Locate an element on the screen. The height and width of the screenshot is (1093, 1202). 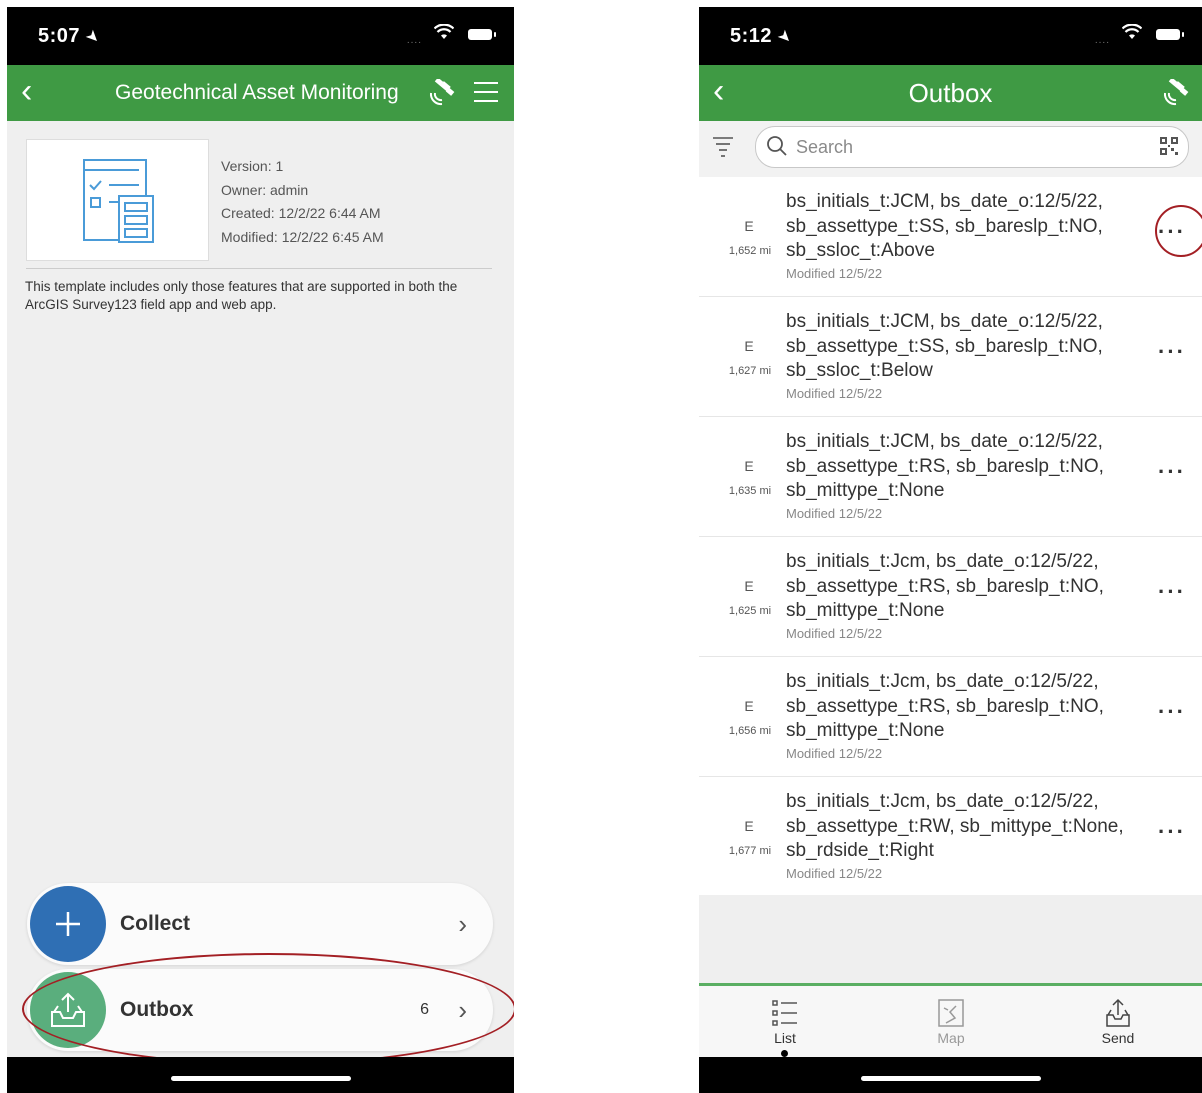
sort-filter-icon is located at coordinates (723, 147).